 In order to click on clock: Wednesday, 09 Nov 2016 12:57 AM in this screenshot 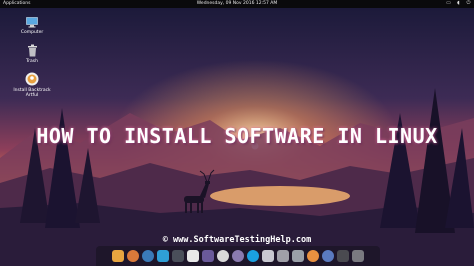, I will do `click(237, 4)`.